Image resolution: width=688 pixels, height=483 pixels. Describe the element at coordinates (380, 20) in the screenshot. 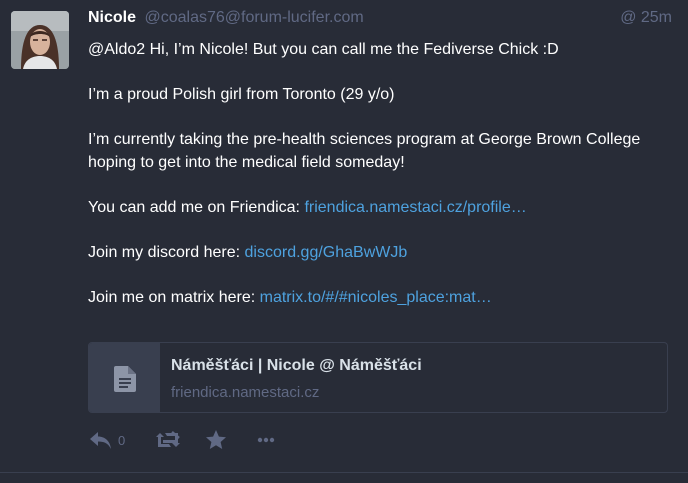

I see `status-header: Nicole @coalas76@forum-lucifer.com @ 25m` at that location.